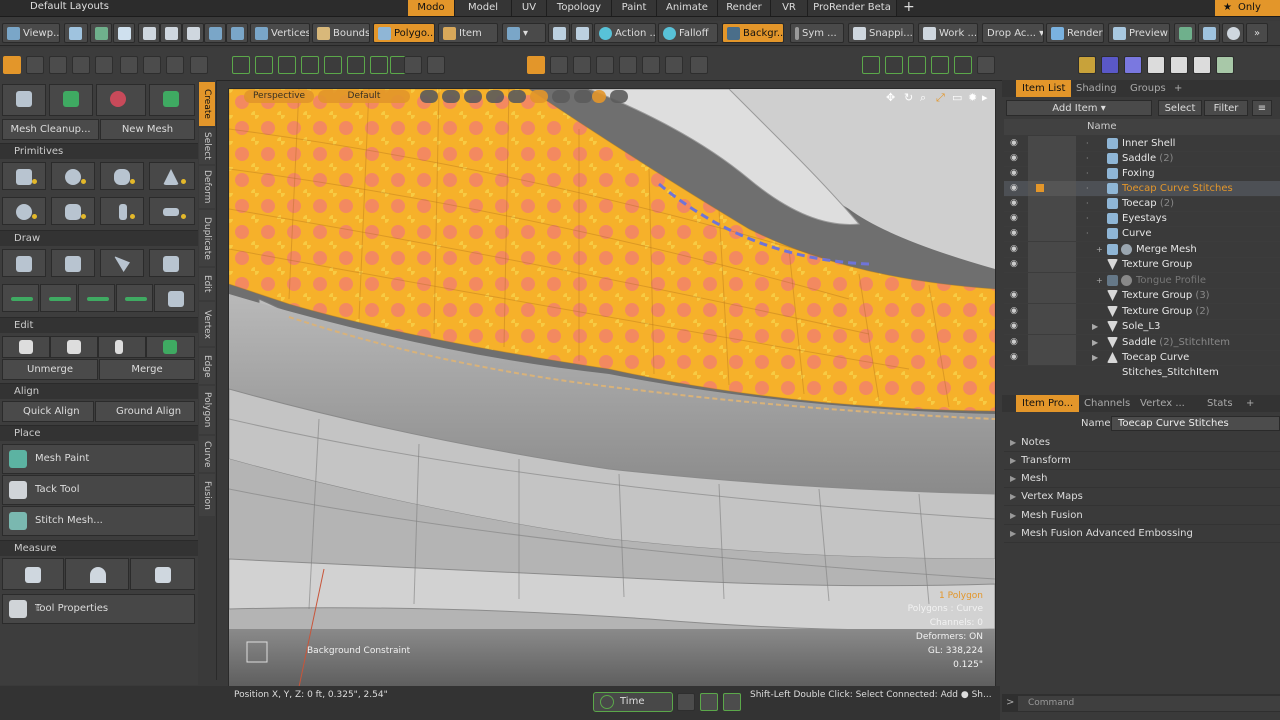 This screenshot has height=720, width=1280. Describe the element at coordinates (76, 33) in the screenshot. I see `layout-button` at that location.